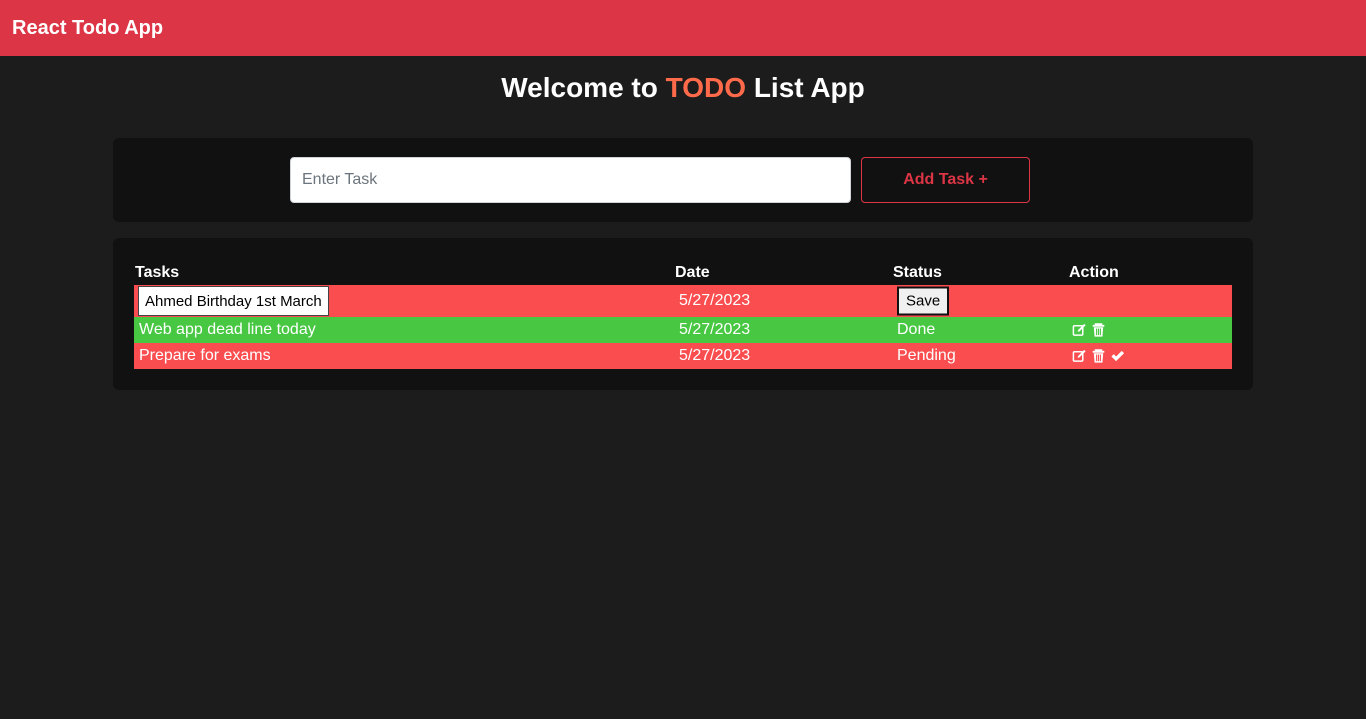 The width and height of the screenshot is (1366, 719). What do you see at coordinates (945, 180) in the screenshot?
I see `add-task-button: Add Task +` at bounding box center [945, 180].